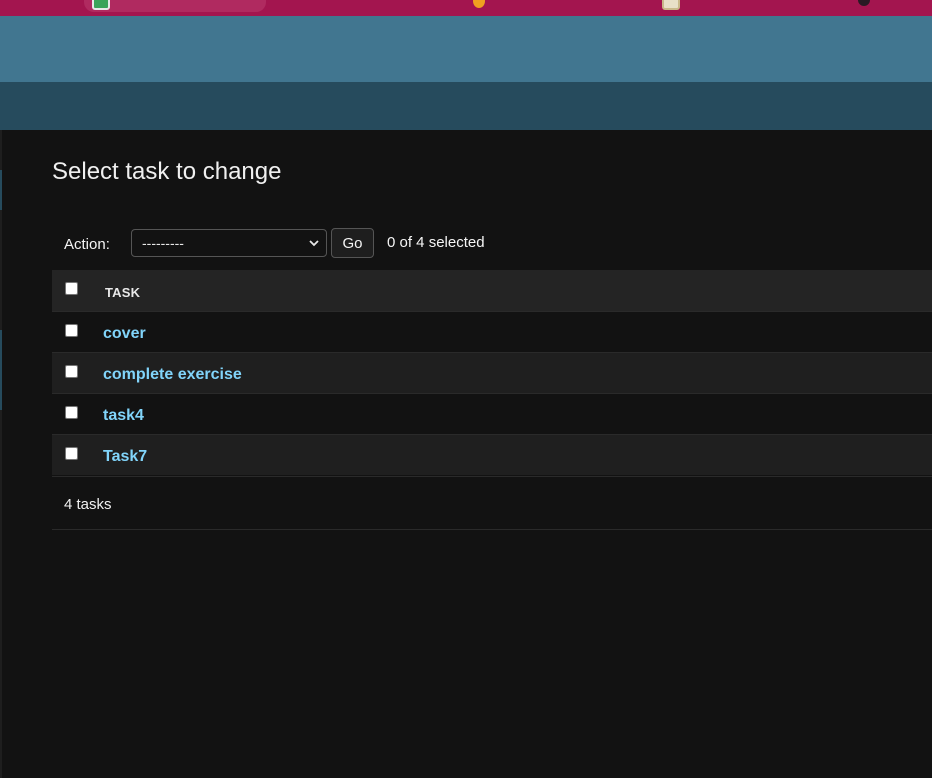  I want to click on site-header, so click(466, 49).